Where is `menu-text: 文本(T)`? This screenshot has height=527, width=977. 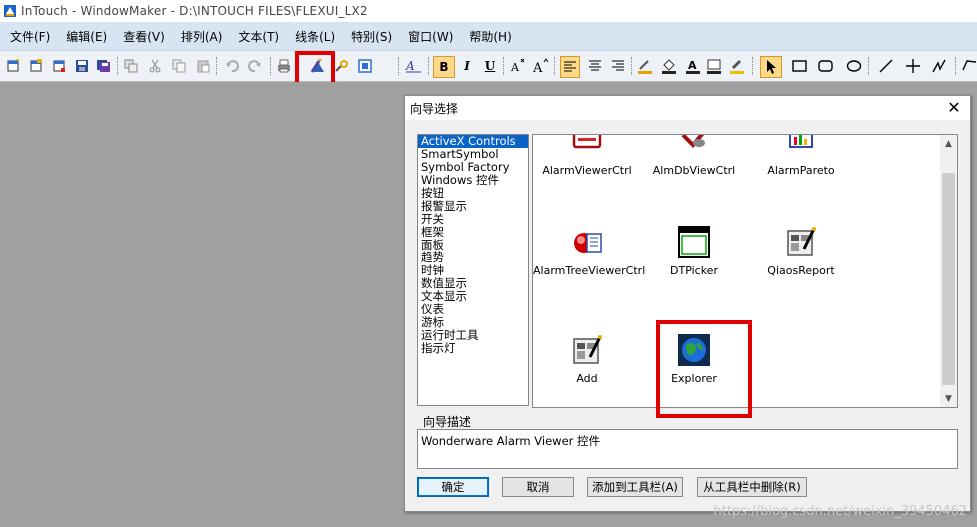
menu-text: 文本(T) is located at coordinates (256, 36).